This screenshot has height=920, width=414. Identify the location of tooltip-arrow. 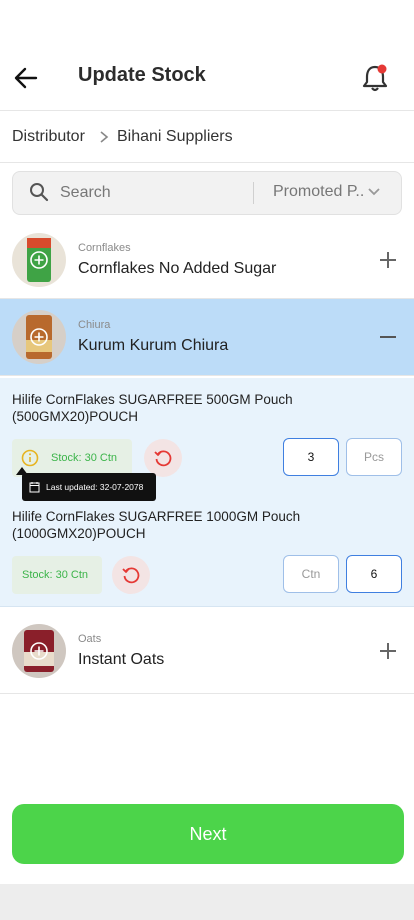
(22, 471).